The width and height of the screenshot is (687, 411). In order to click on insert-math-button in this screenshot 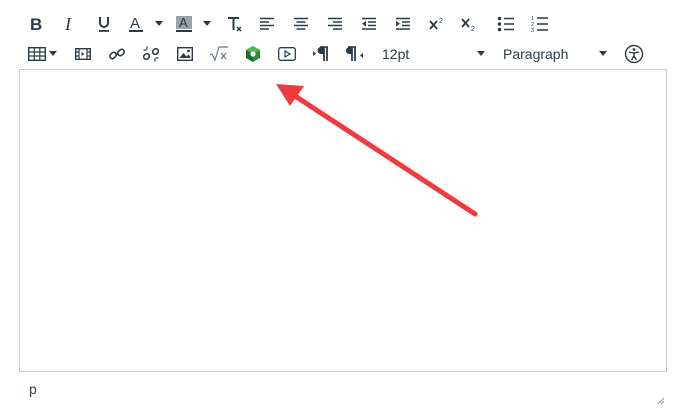, I will do `click(219, 54)`.